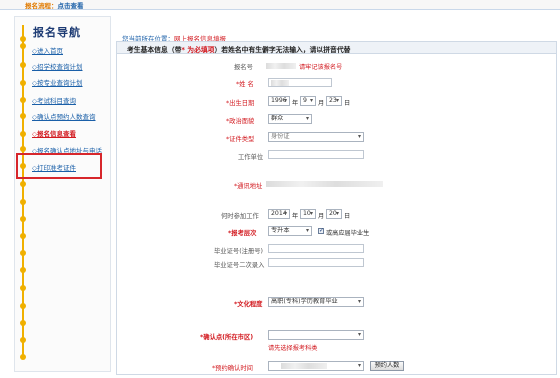 This screenshot has width=560, height=378. What do you see at coordinates (54, 100) in the screenshot?
I see `sidebar-item-subjects: ◇考试科目查询` at bounding box center [54, 100].